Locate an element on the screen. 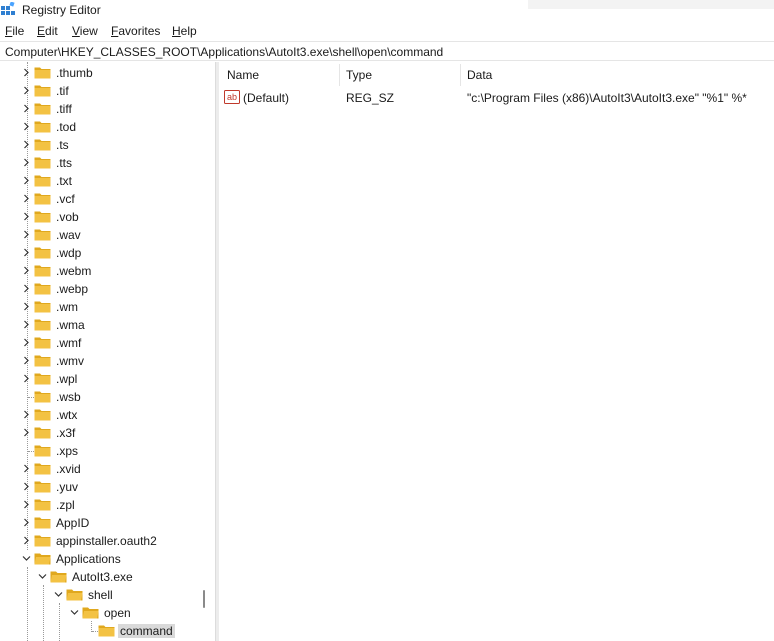  tree-item-label: .tif is located at coordinates (62, 91).